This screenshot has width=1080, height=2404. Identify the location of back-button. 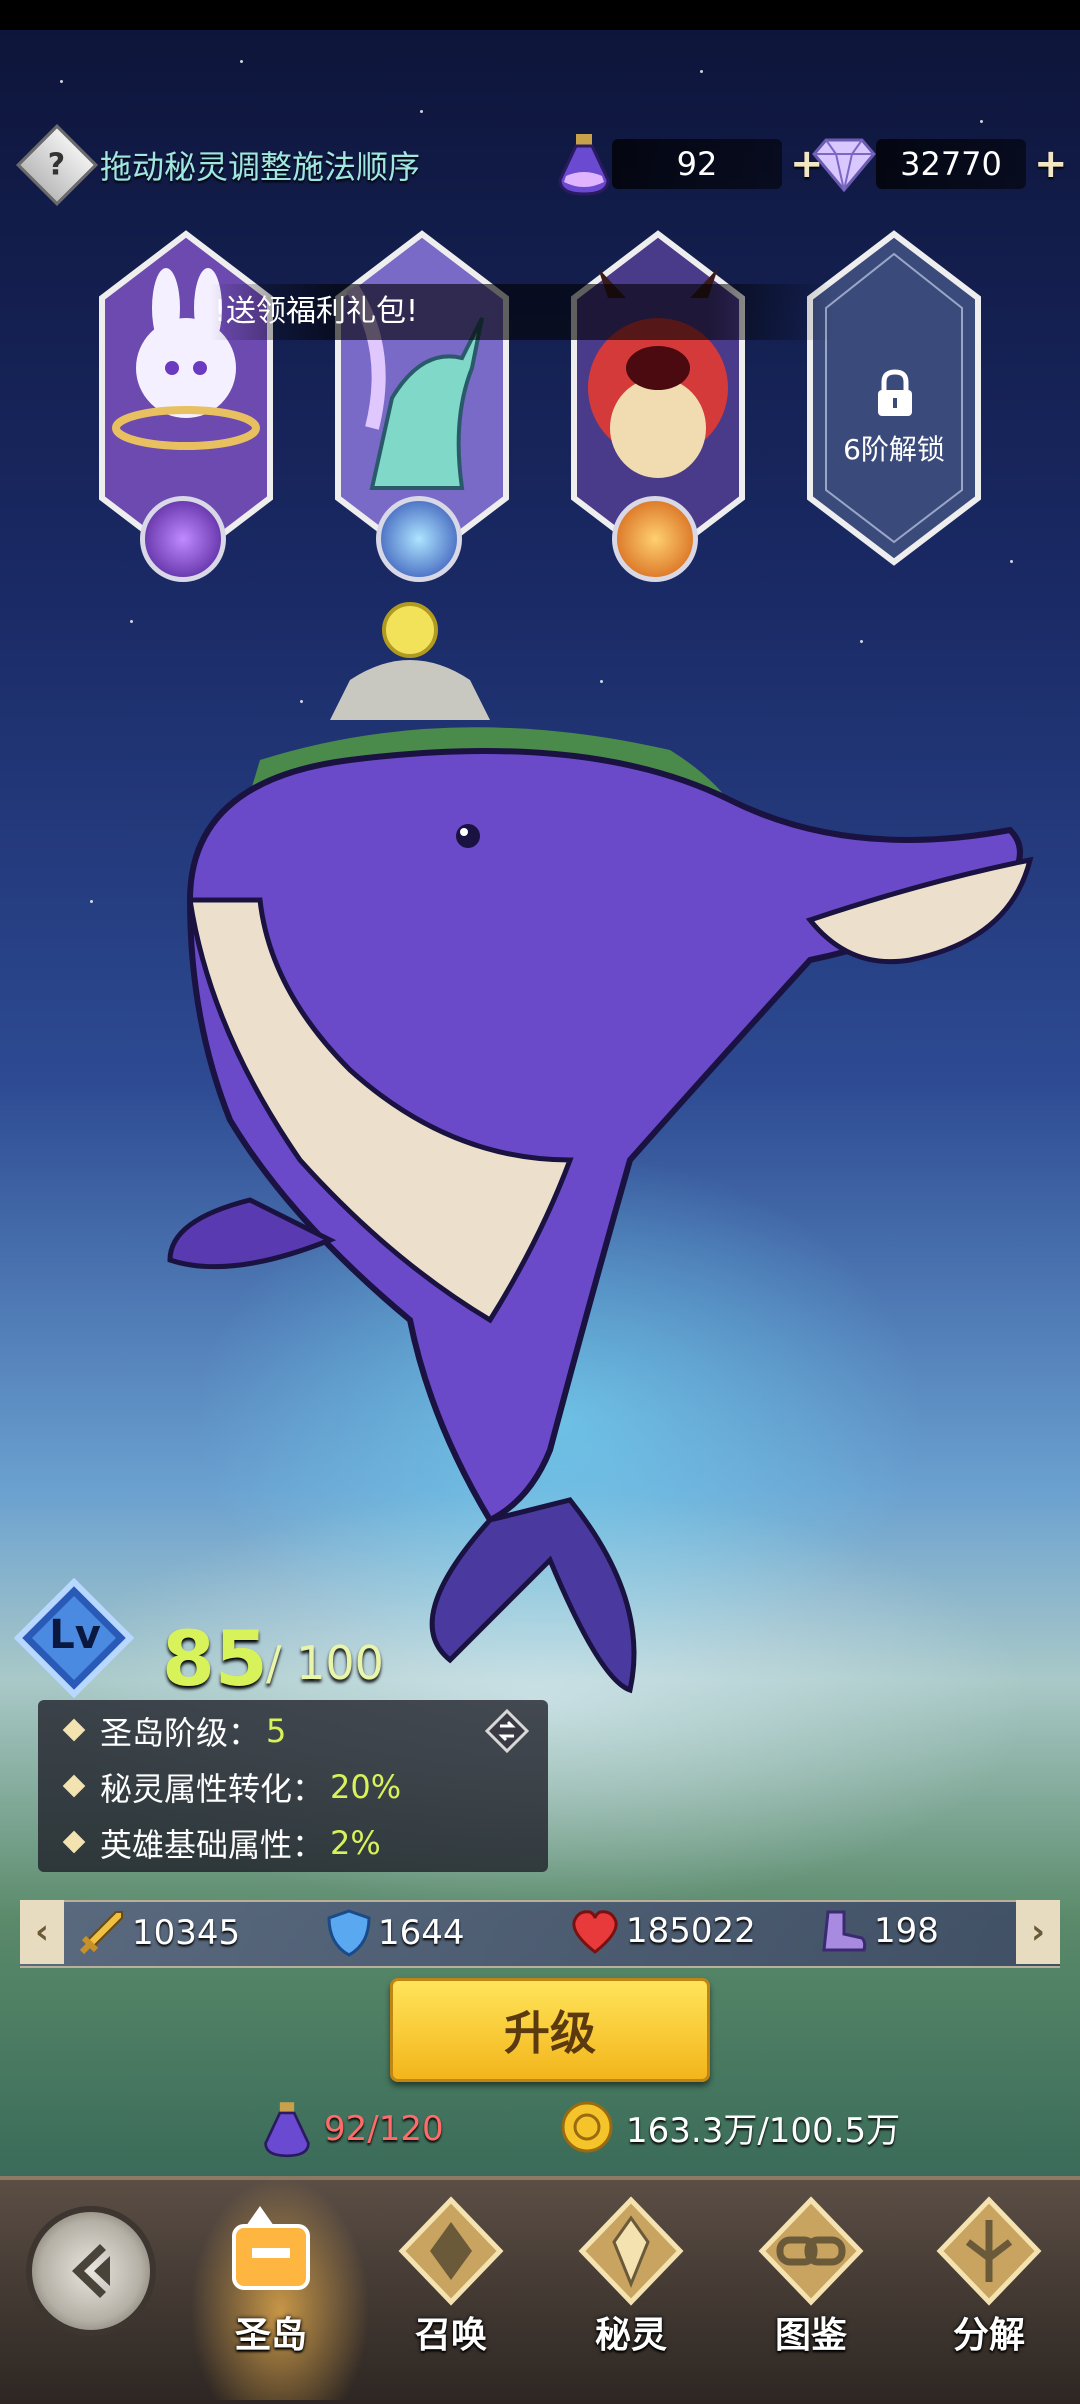
(91, 2271).